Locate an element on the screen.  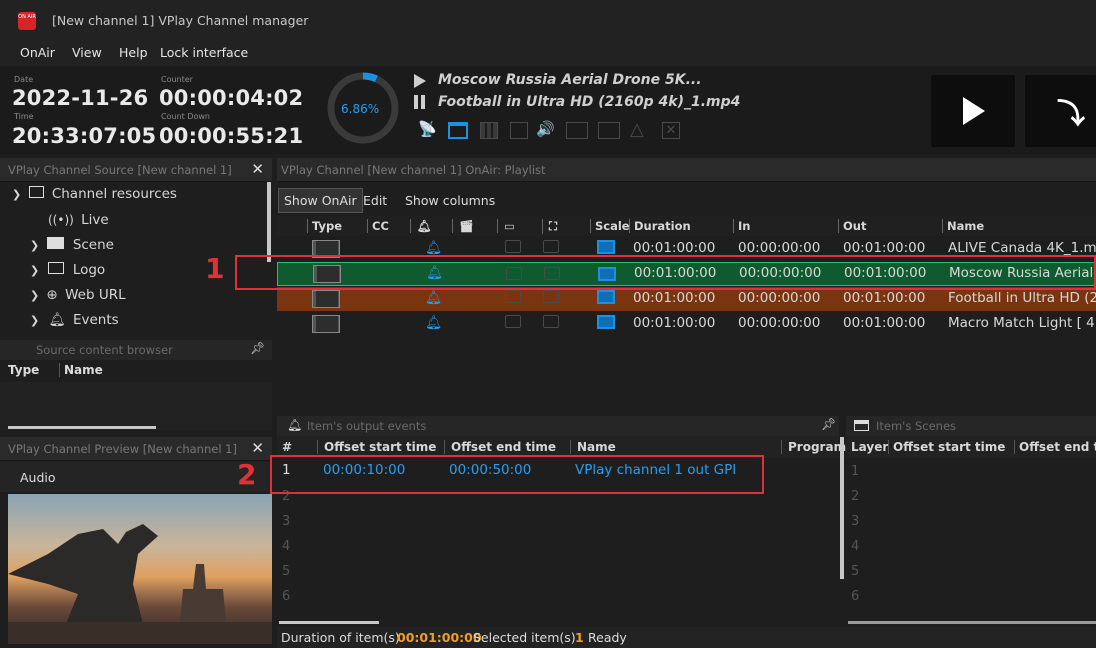
row-name: ALIVE Canada 4K_1.m is located at coordinates (1022, 248).